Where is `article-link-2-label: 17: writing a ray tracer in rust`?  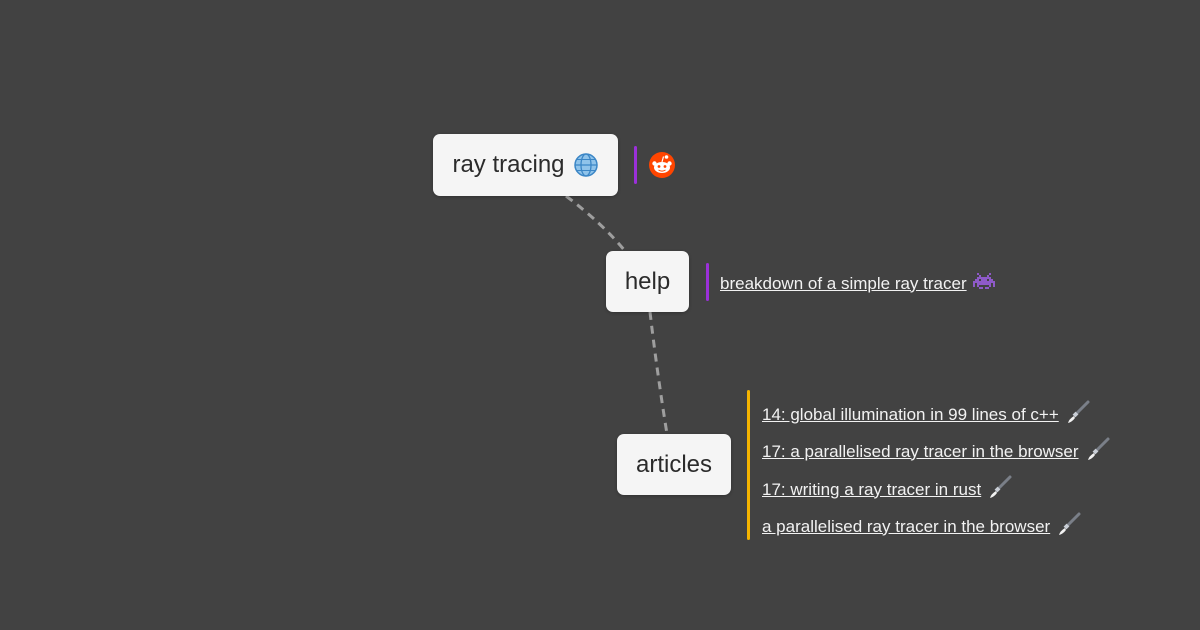
article-link-2-label: 17: writing a ray tracer in rust is located at coordinates (872, 489).